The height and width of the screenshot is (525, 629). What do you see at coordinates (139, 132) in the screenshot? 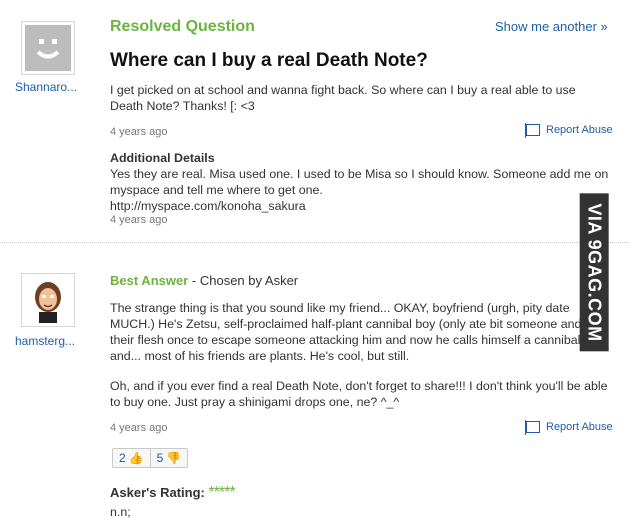
I see `question-time: 4 years ago` at bounding box center [139, 132].